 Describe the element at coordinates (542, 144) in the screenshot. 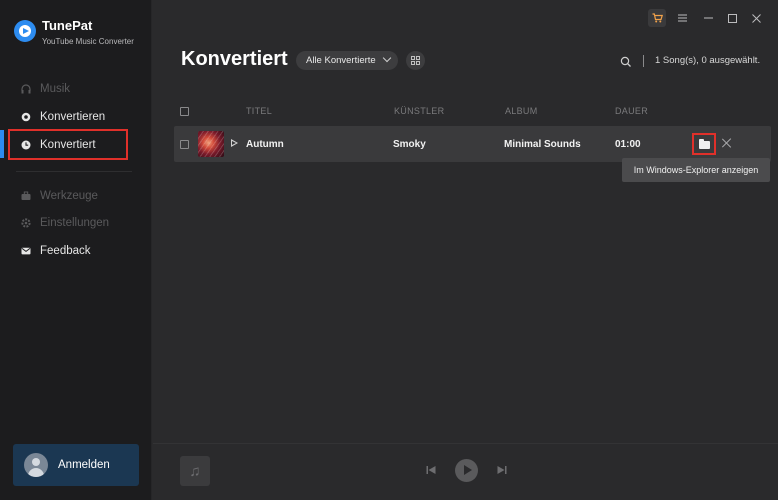

I see `track-album: Minimal Sounds` at that location.